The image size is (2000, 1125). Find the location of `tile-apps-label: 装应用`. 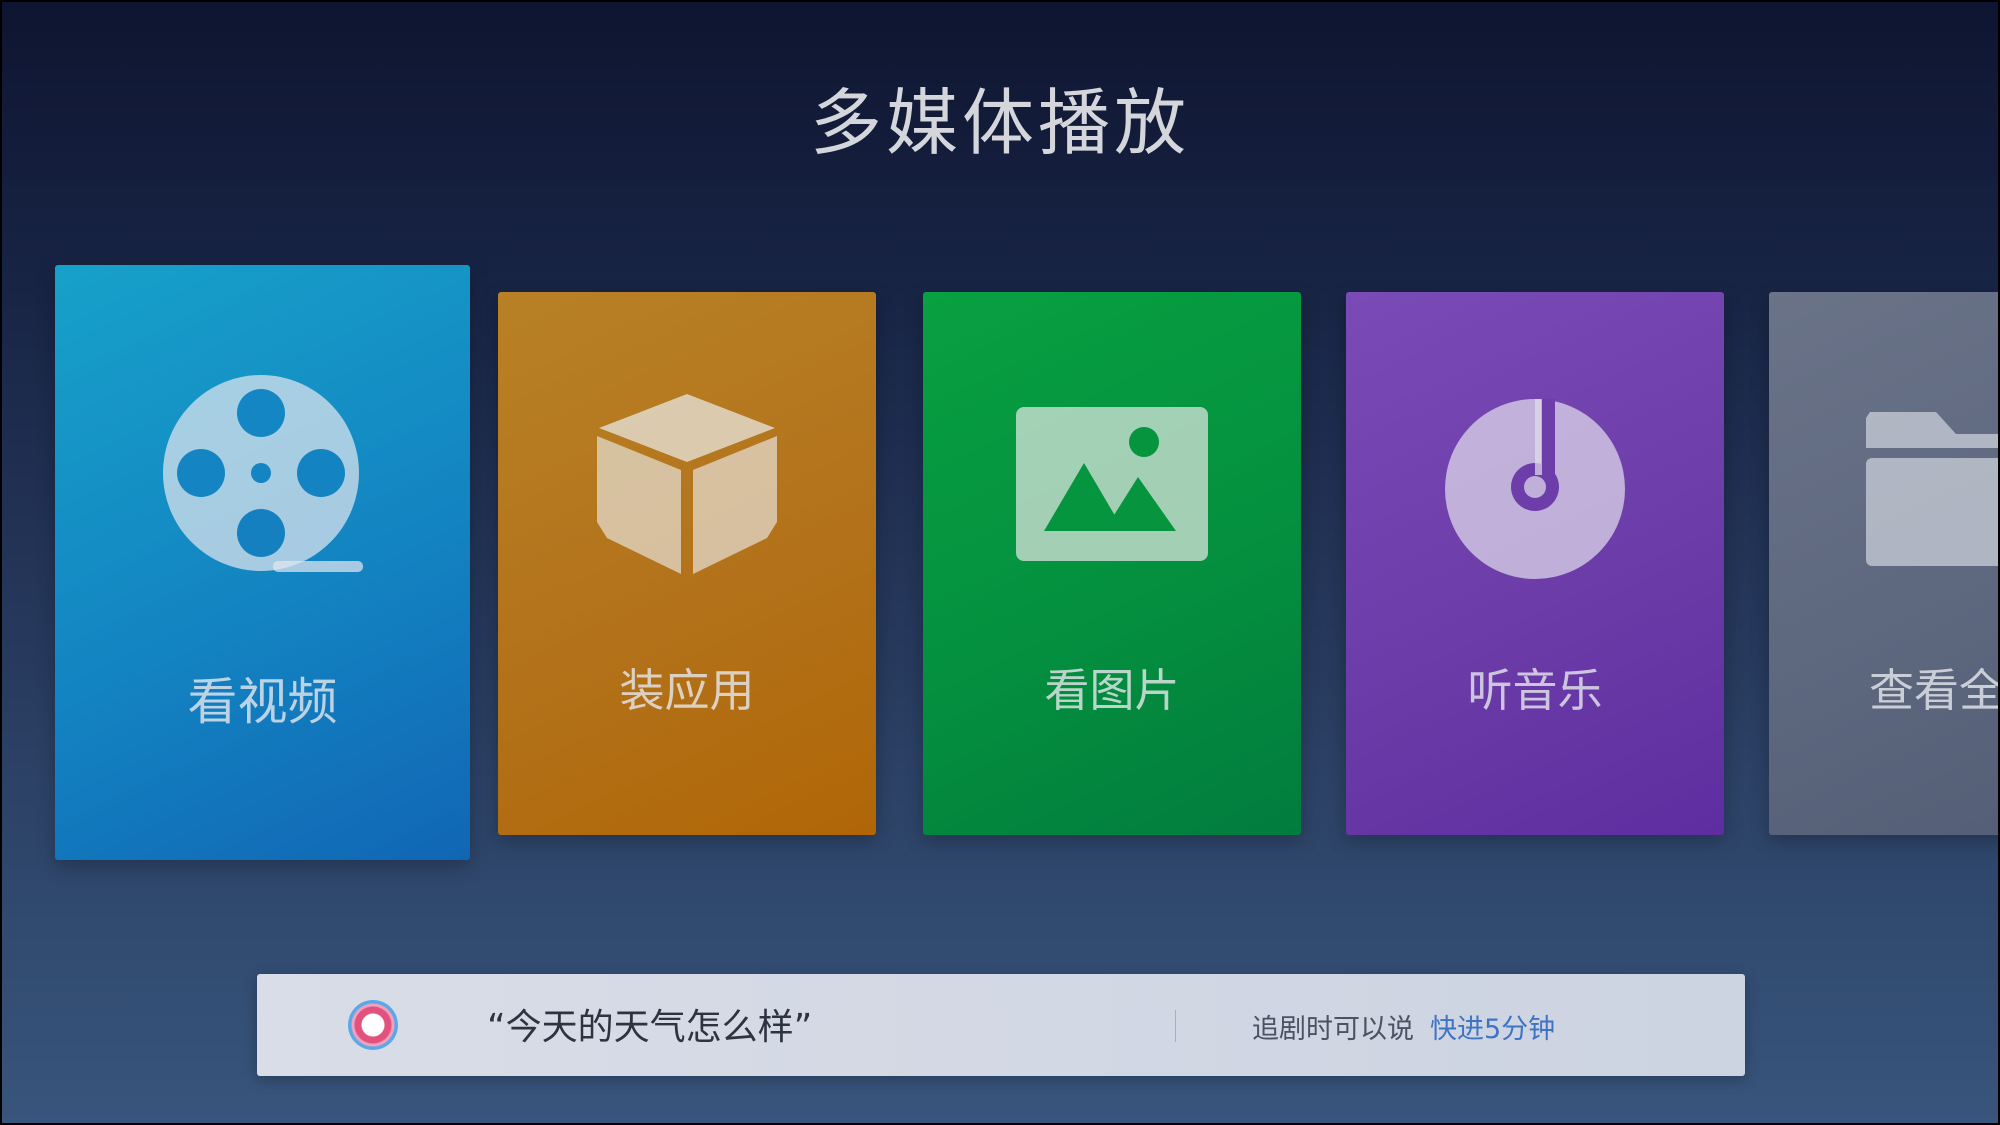

tile-apps-label: 装应用 is located at coordinates (687, 690).